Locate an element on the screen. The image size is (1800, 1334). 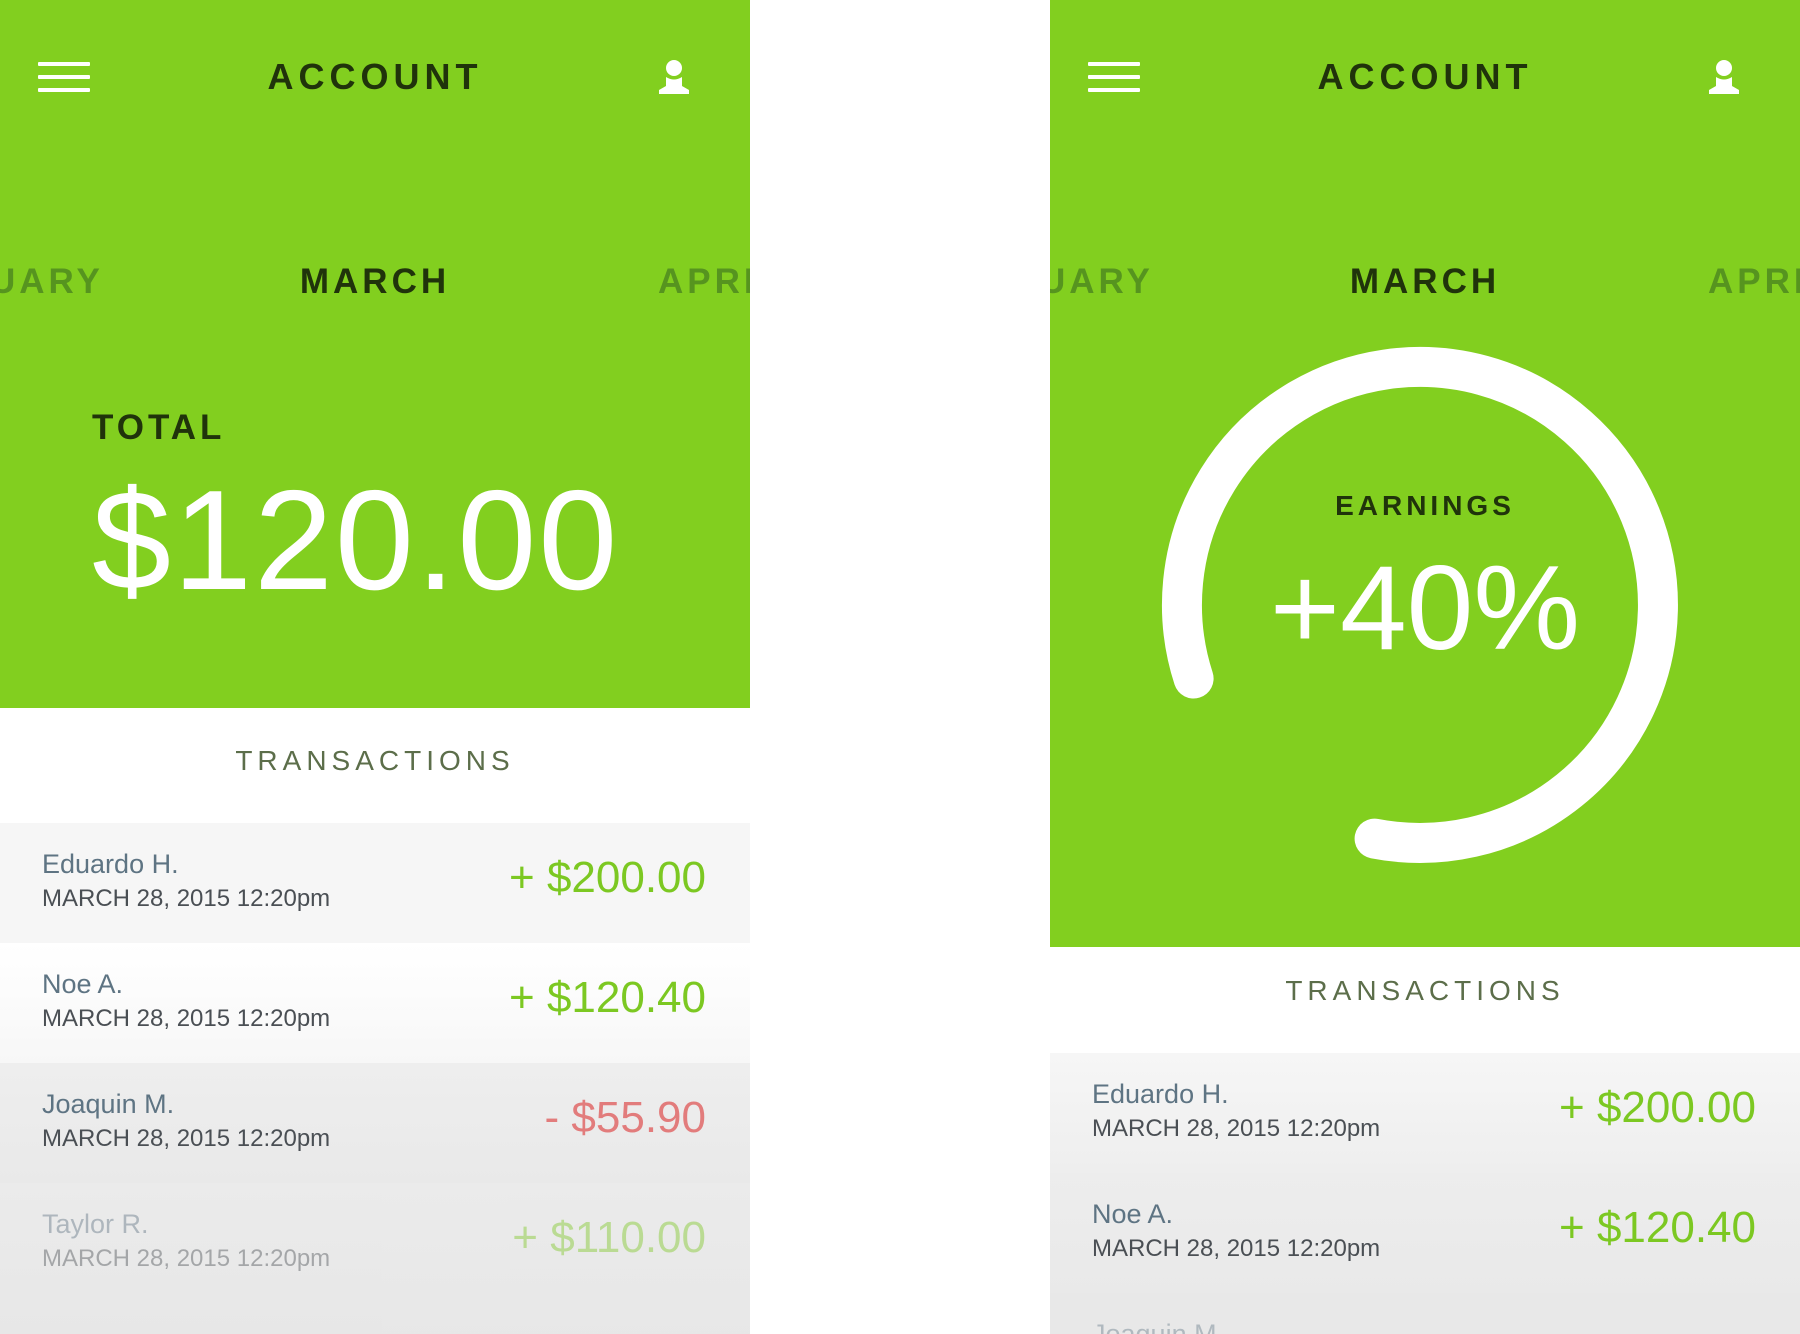
transaction-amount: + $110.00 is located at coordinates (609, 1237).